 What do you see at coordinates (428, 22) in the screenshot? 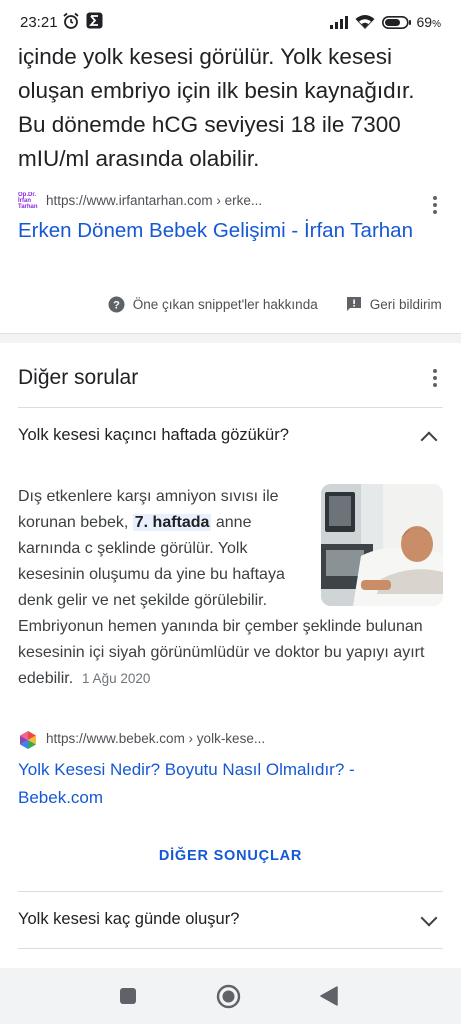
I see `battery-percent: 69%` at bounding box center [428, 22].